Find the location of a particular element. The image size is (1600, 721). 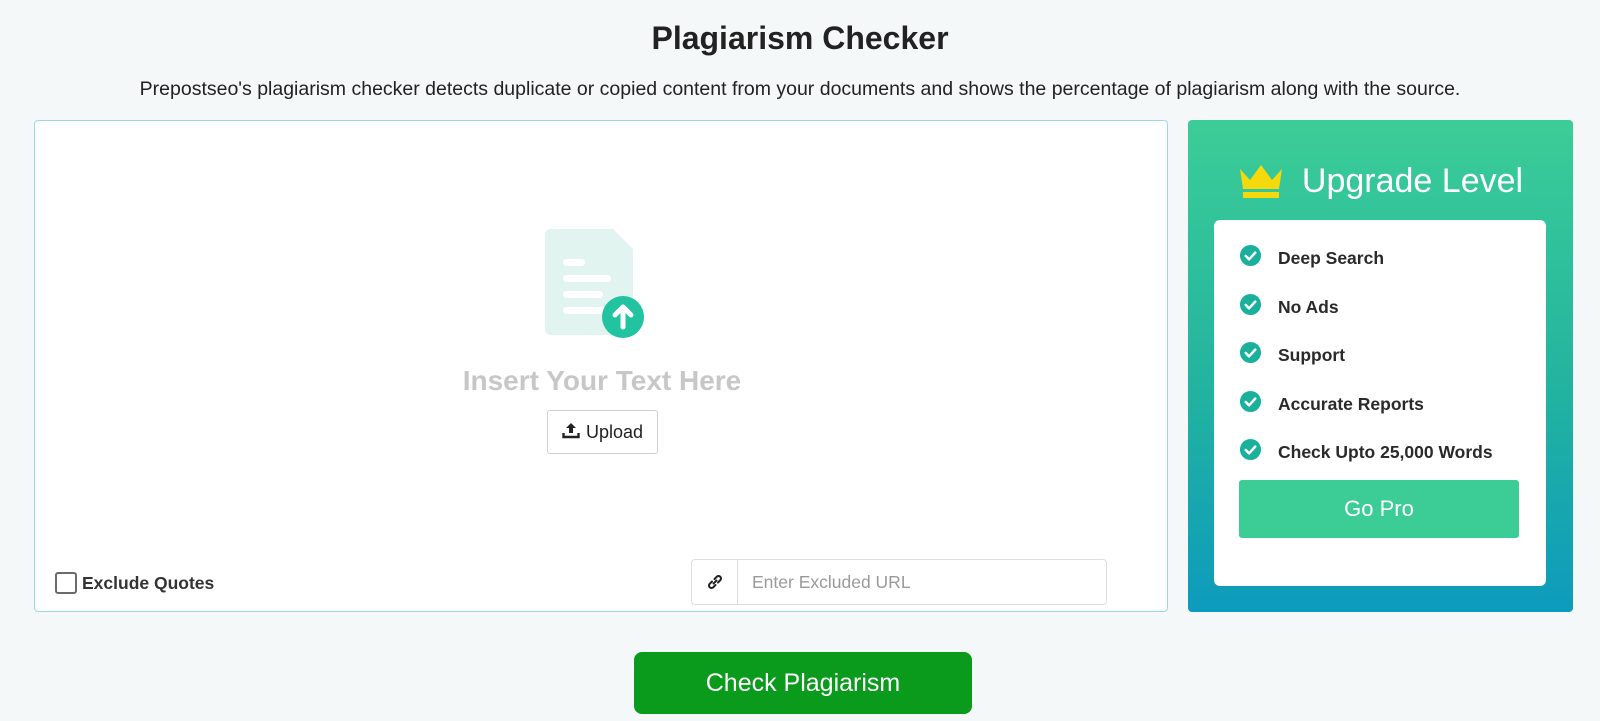

upgrade-header: Upgrade Level is located at coordinates (1380, 181).